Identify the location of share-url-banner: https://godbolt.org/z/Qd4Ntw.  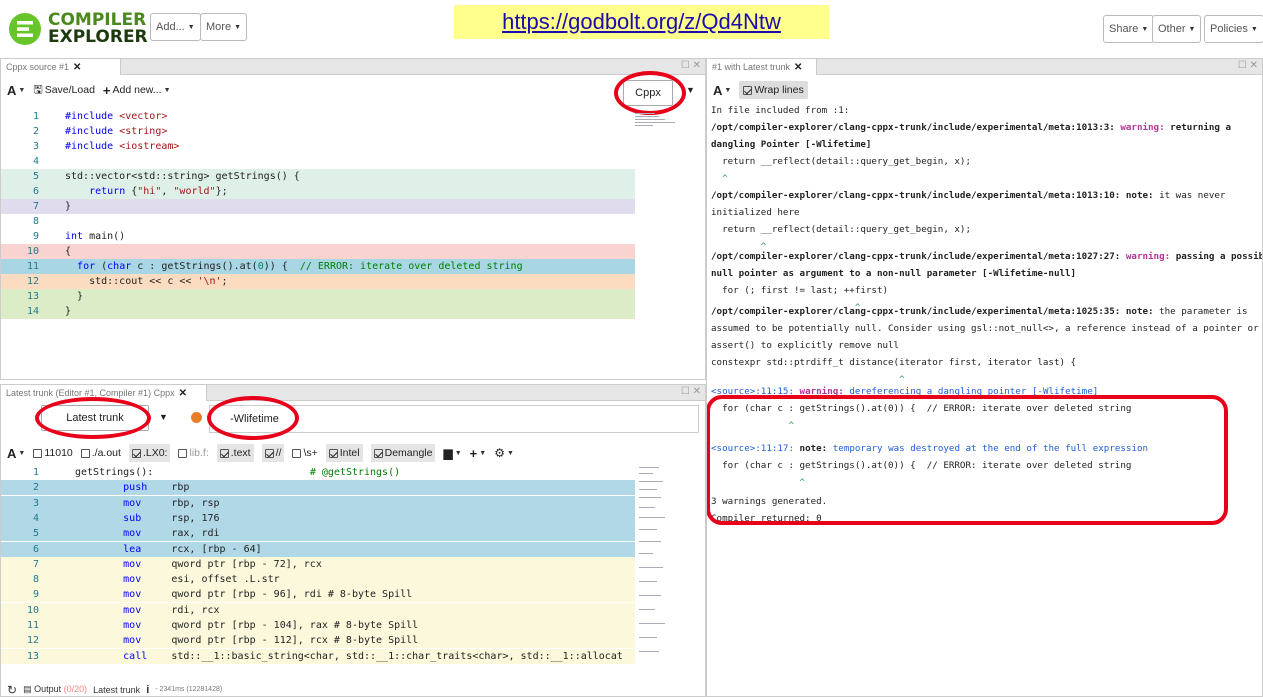
(641, 22).